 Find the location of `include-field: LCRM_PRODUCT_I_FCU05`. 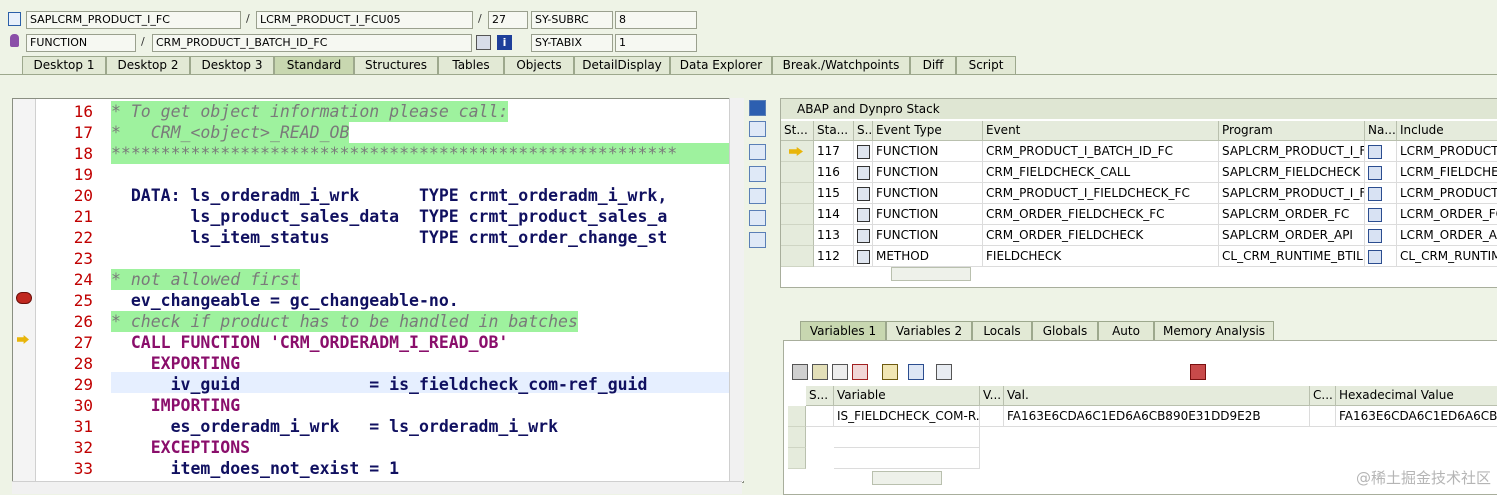

include-field: LCRM_PRODUCT_I_FCU05 is located at coordinates (364, 20).